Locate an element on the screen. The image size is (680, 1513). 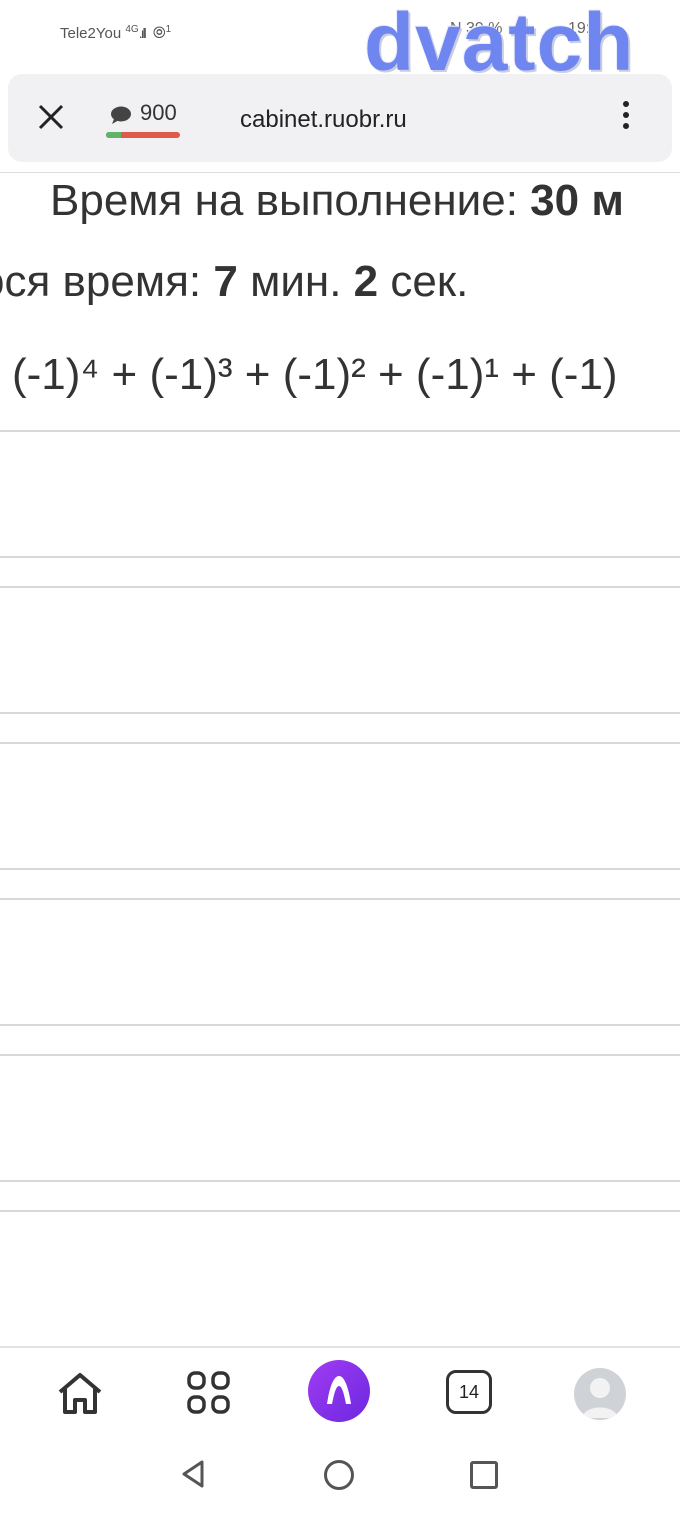
carrier-info: Tele2You 4G.ıll ⦾1 is located at coordinates (115, 33).